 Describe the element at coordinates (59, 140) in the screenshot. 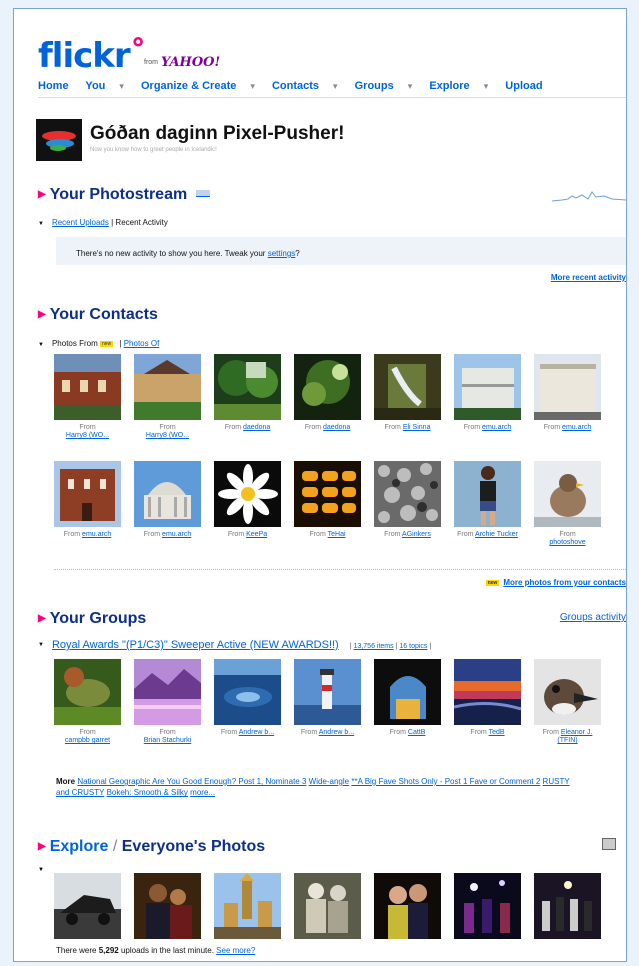

I see `buddy-icon` at that location.